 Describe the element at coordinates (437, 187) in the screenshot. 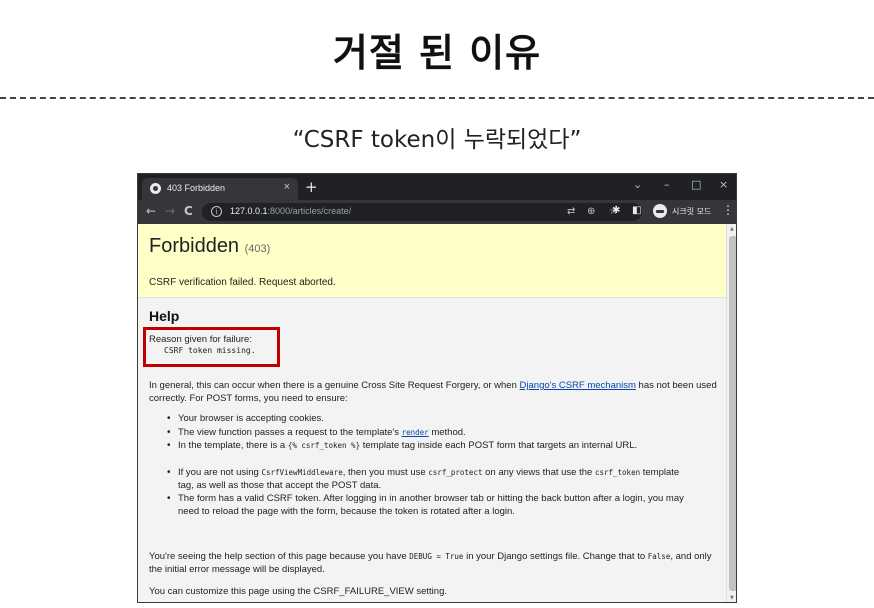

I see `tab-bar: 403 Forbidden × + ⌄ – □ ×` at that location.